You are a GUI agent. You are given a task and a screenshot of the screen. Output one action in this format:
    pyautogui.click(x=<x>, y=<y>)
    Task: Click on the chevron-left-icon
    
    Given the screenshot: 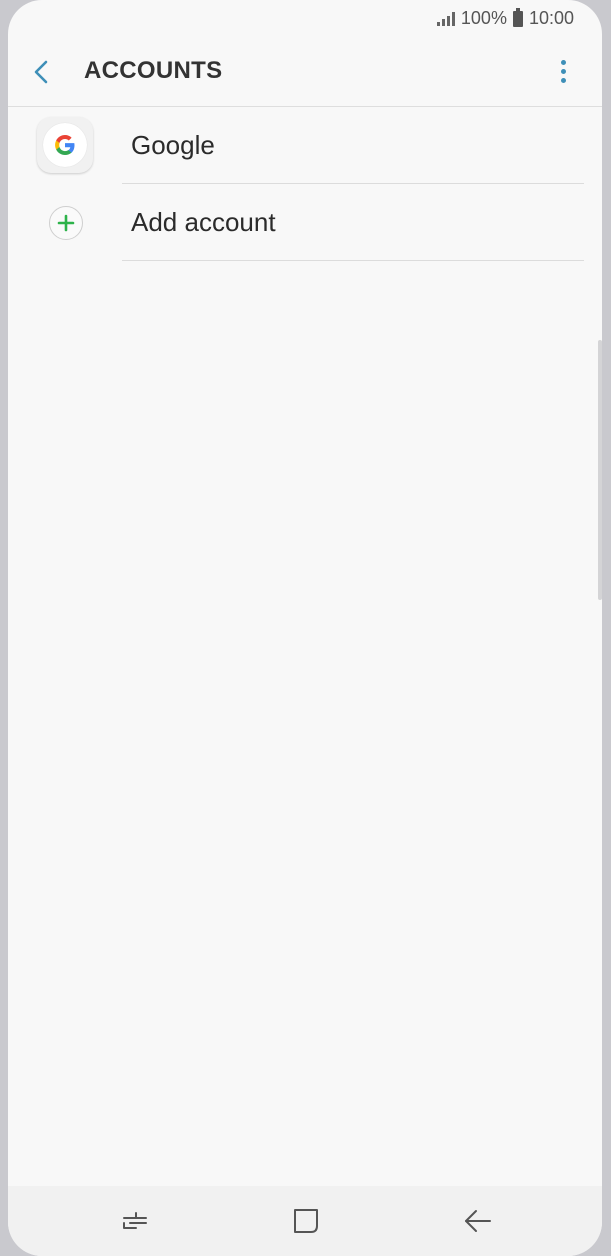 What is the action you would take?
    pyautogui.click(x=41, y=72)
    